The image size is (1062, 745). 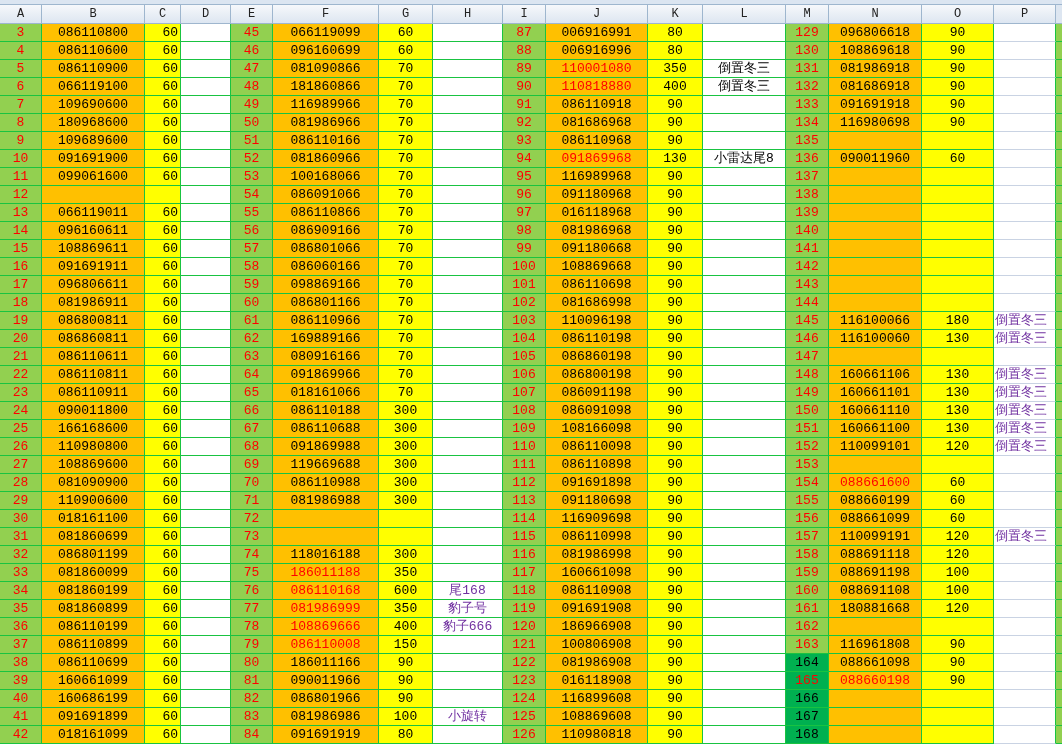 What do you see at coordinates (93, 14) in the screenshot?
I see `column-header: B` at bounding box center [93, 14].